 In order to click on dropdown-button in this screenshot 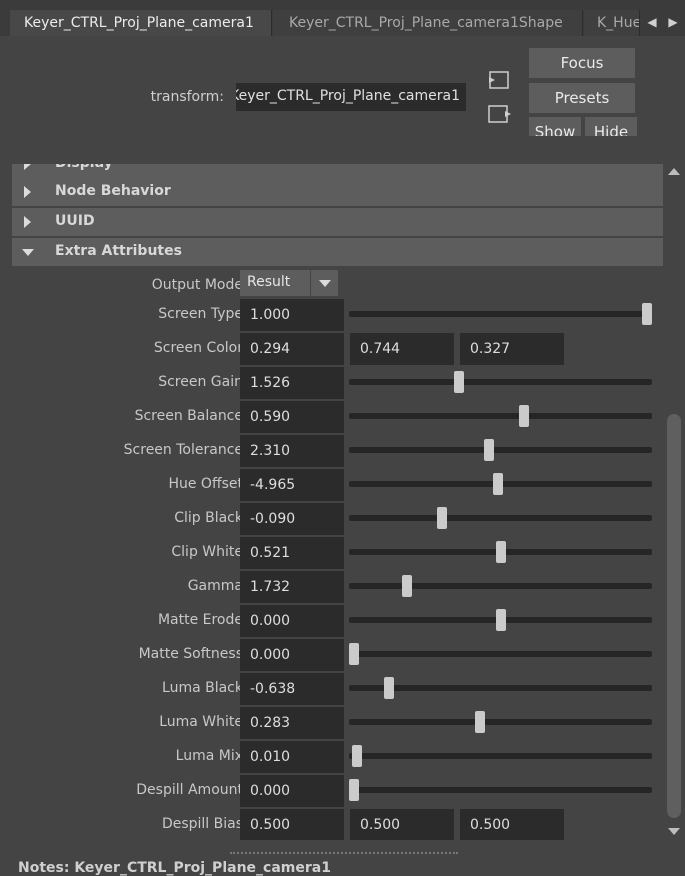, I will do `click(324, 283)`.